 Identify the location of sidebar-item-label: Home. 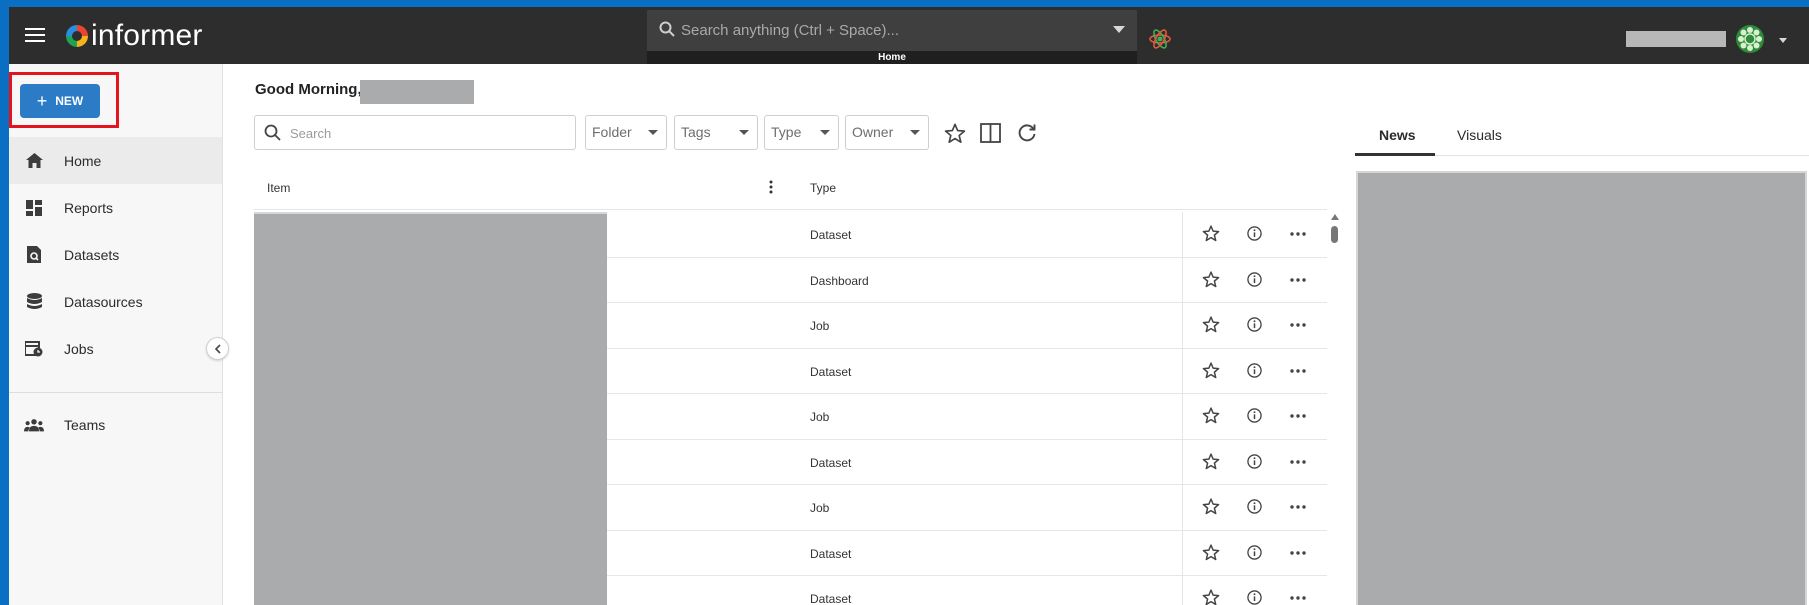
(83, 160).